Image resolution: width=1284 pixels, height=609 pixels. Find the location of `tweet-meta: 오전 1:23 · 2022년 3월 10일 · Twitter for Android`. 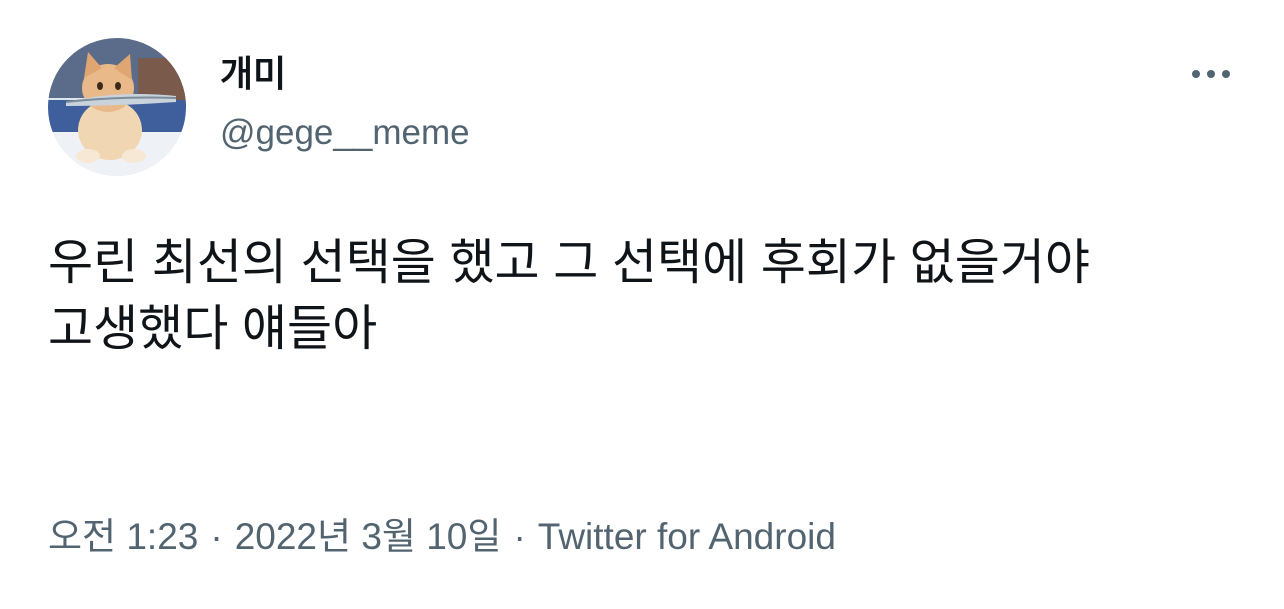

tweet-meta: 오전 1:23 · 2022년 3월 10일 · Twitter for Android is located at coordinates (442, 537).